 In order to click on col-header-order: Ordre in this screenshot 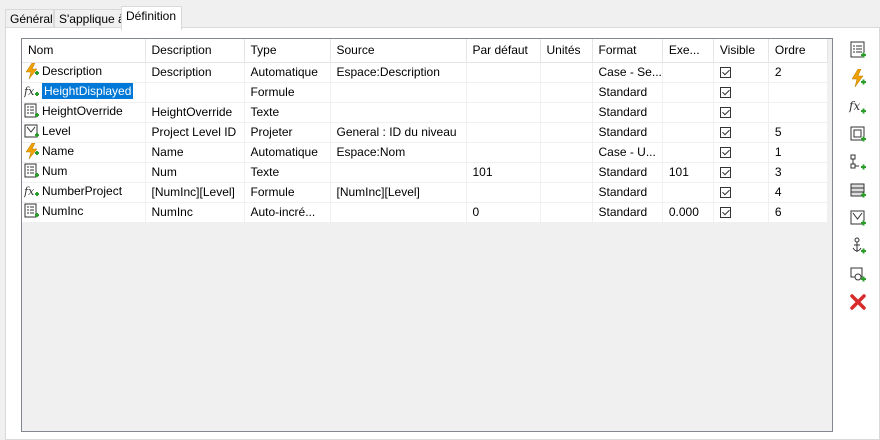, I will do `click(798, 51)`.